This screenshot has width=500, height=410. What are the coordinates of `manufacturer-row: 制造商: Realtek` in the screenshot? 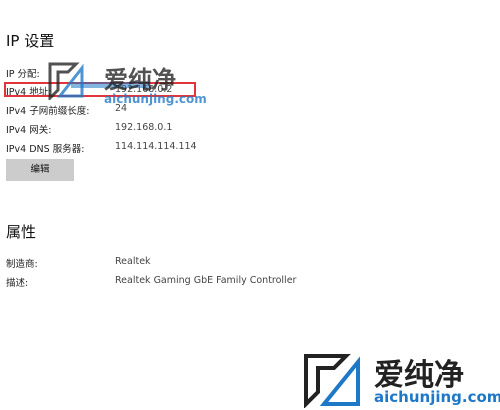 It's located at (216, 264).